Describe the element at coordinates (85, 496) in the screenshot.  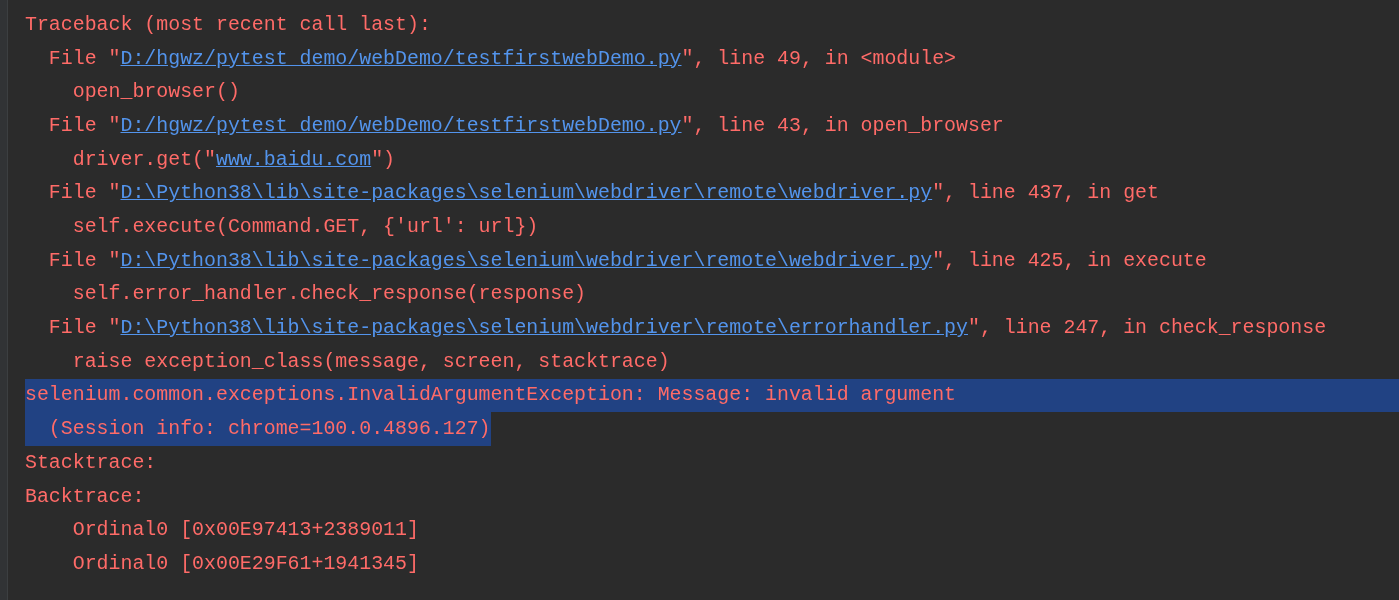
I see `console-line: Backtrace:` at that location.